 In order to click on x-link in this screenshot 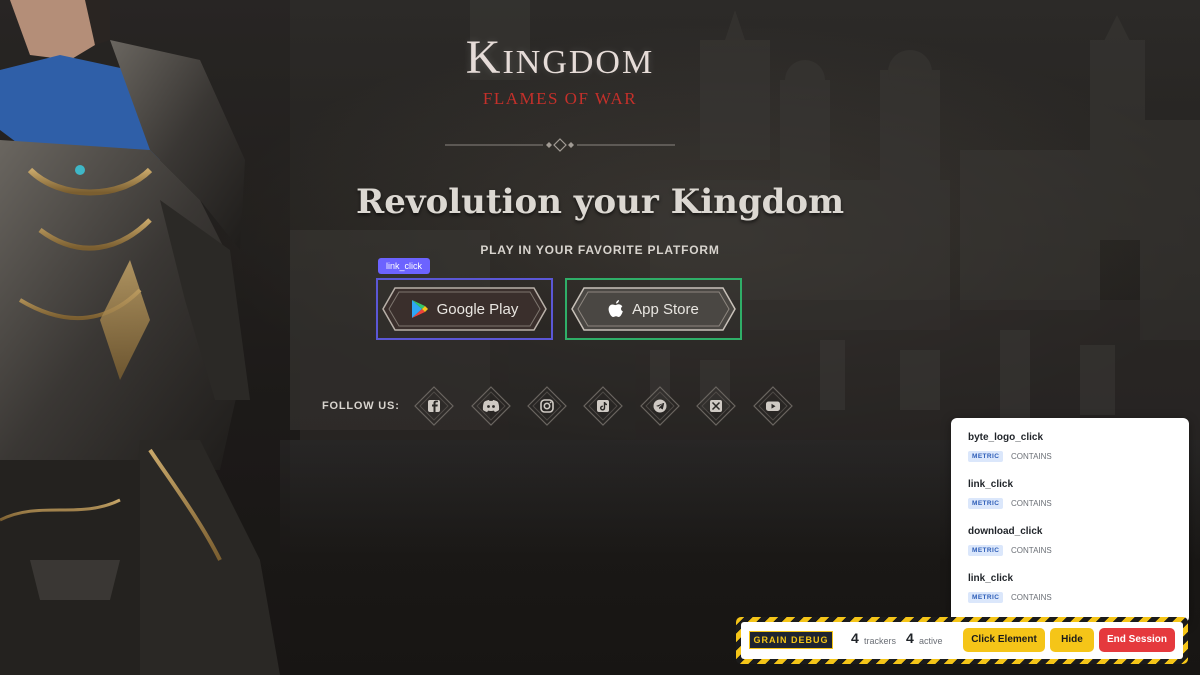, I will do `click(716, 406)`.